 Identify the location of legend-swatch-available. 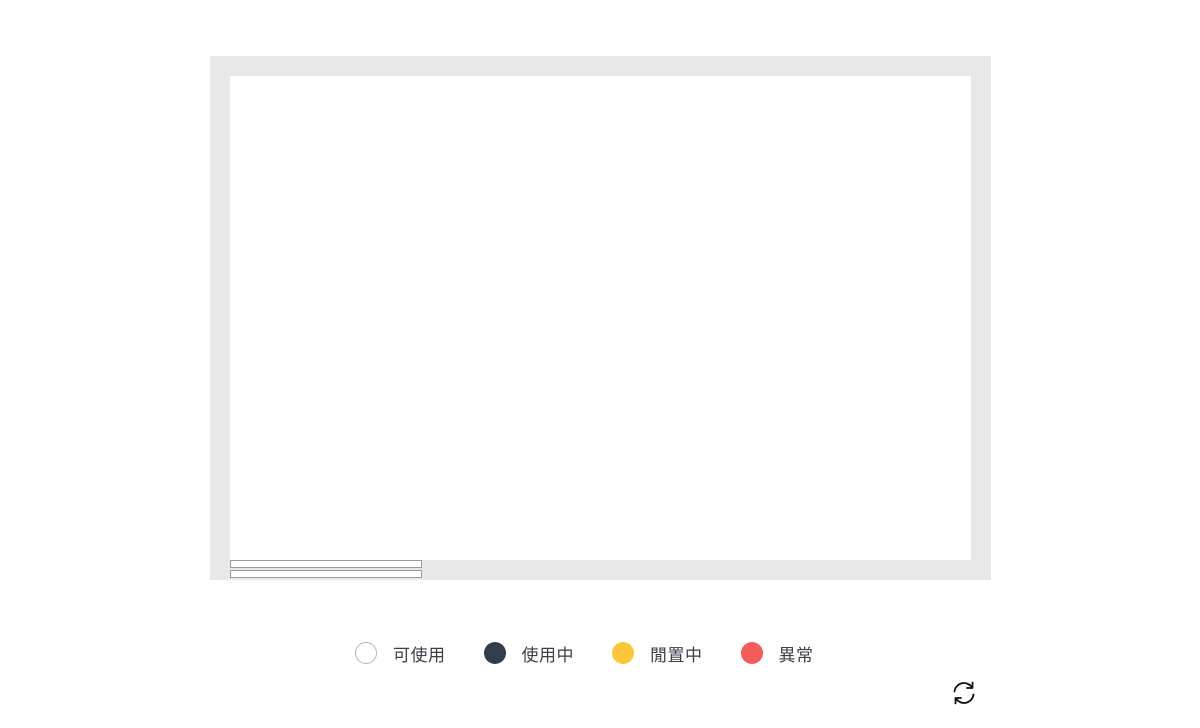
(366, 653).